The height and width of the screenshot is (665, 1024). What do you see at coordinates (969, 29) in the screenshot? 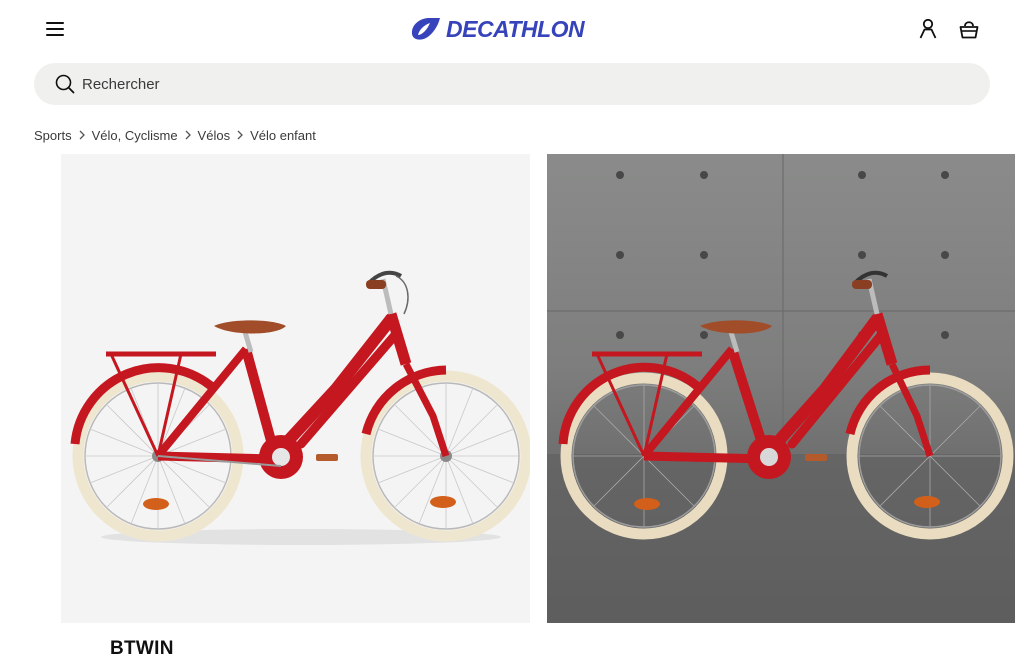
I see `shopping-bag-icon` at bounding box center [969, 29].